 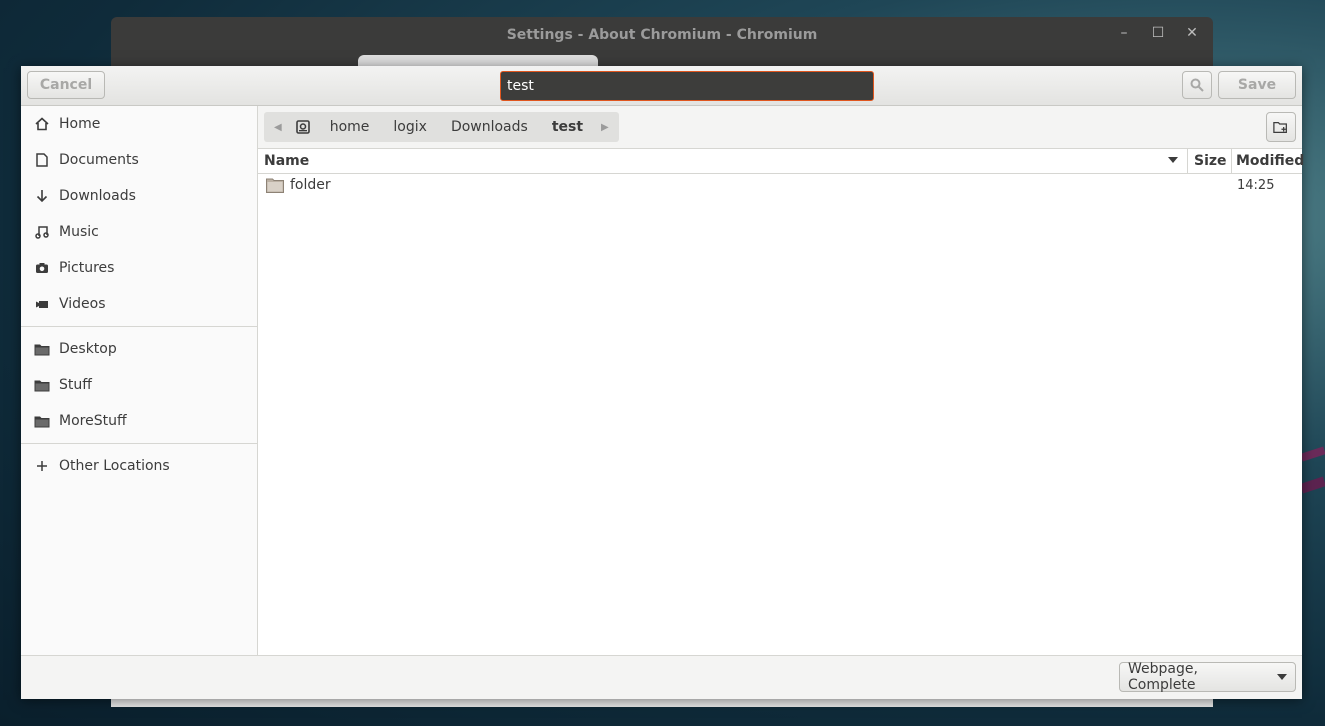 I want to click on new-folder-icon, so click(x=1280, y=127).